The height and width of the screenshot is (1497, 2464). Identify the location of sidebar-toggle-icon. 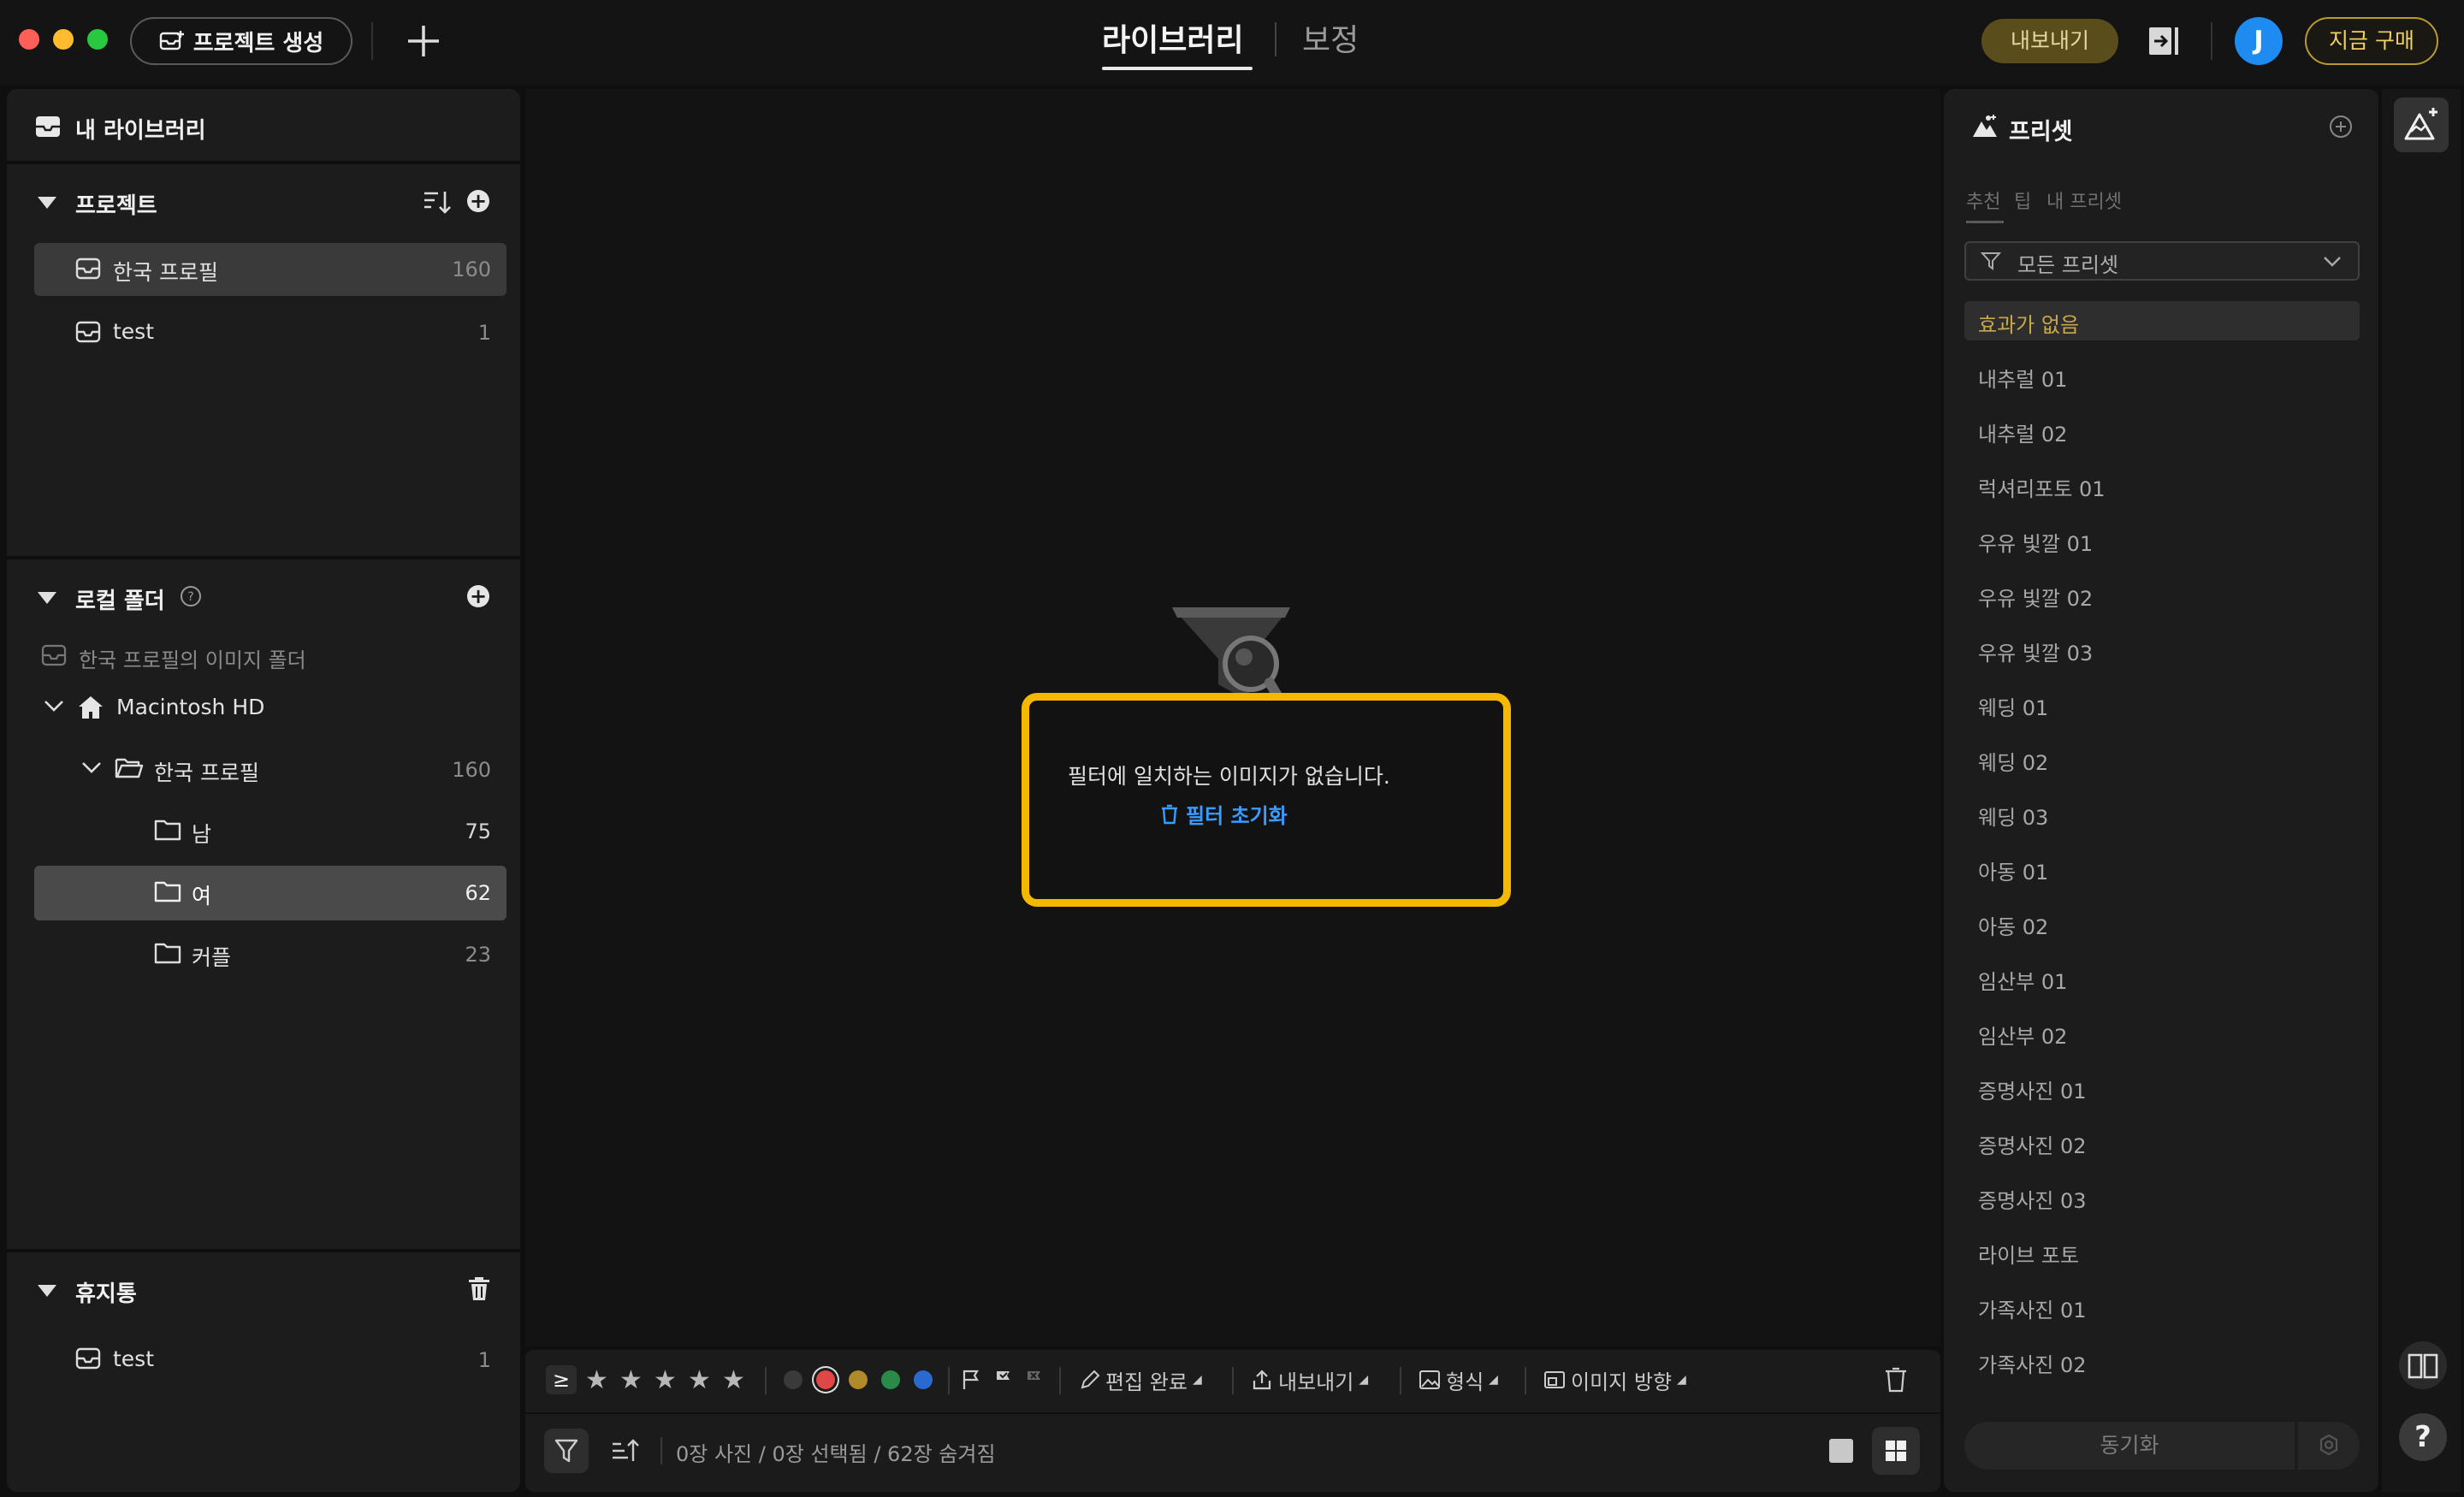
(2163, 41).